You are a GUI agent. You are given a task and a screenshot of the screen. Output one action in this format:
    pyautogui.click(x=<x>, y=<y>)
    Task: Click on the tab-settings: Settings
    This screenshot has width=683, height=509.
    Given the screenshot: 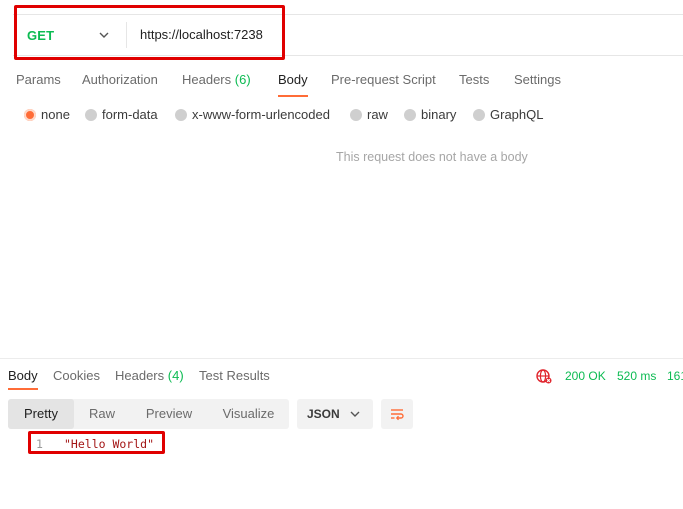 What is the action you would take?
    pyautogui.click(x=537, y=79)
    